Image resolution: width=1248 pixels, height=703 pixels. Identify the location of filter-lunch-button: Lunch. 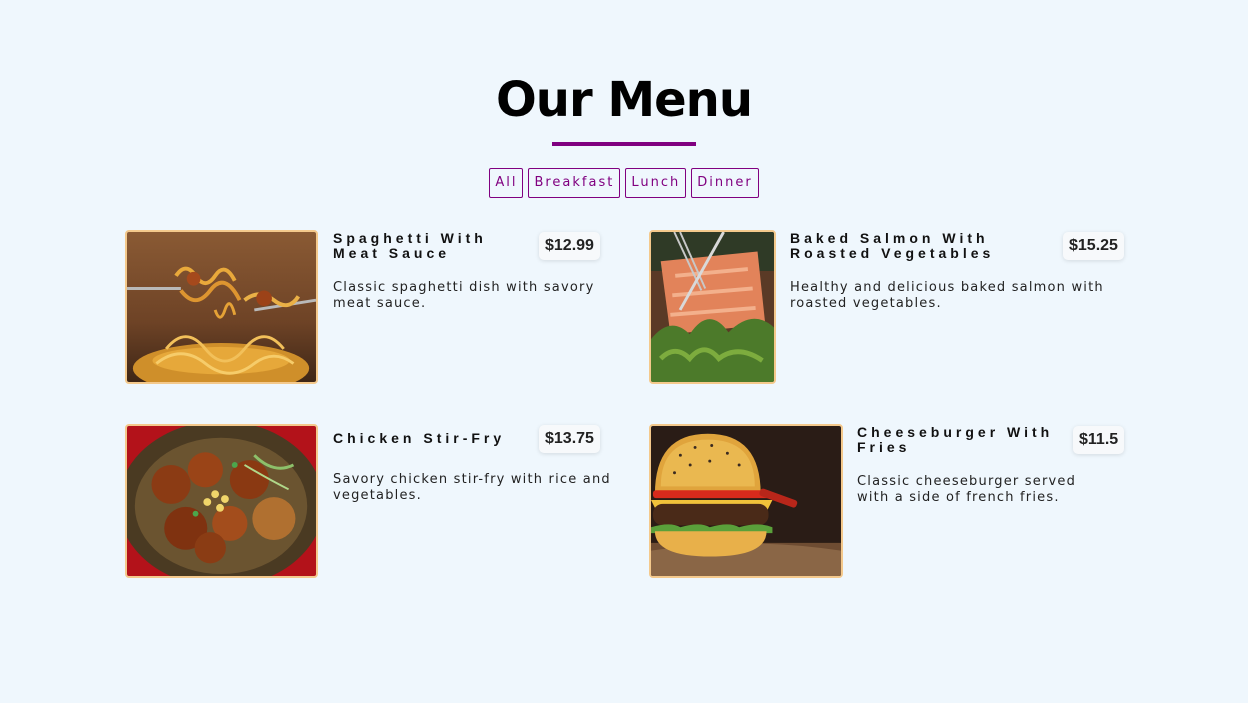
(656, 183).